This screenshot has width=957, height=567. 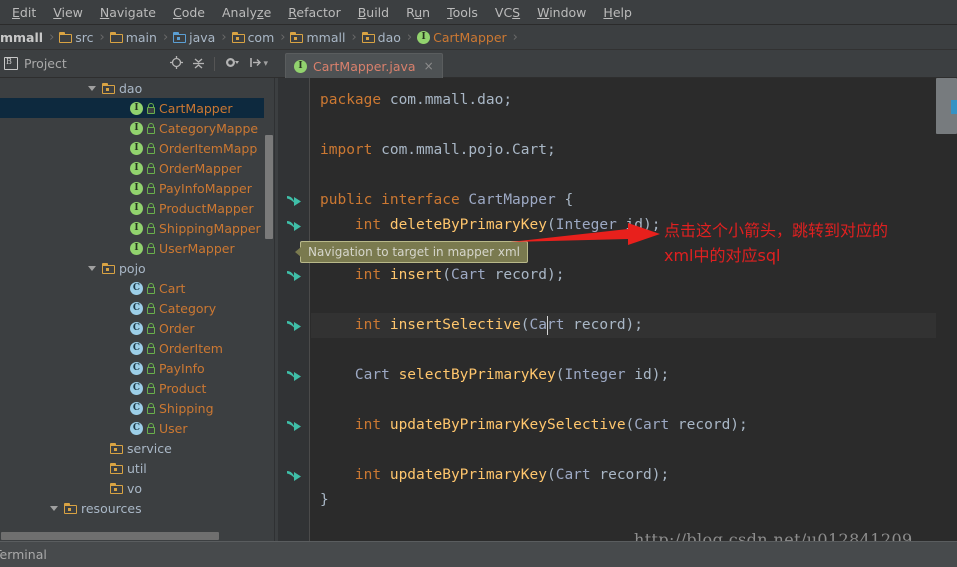 What do you see at coordinates (76, 37) in the screenshot?
I see `breadcrumb-item-src: src` at bounding box center [76, 37].